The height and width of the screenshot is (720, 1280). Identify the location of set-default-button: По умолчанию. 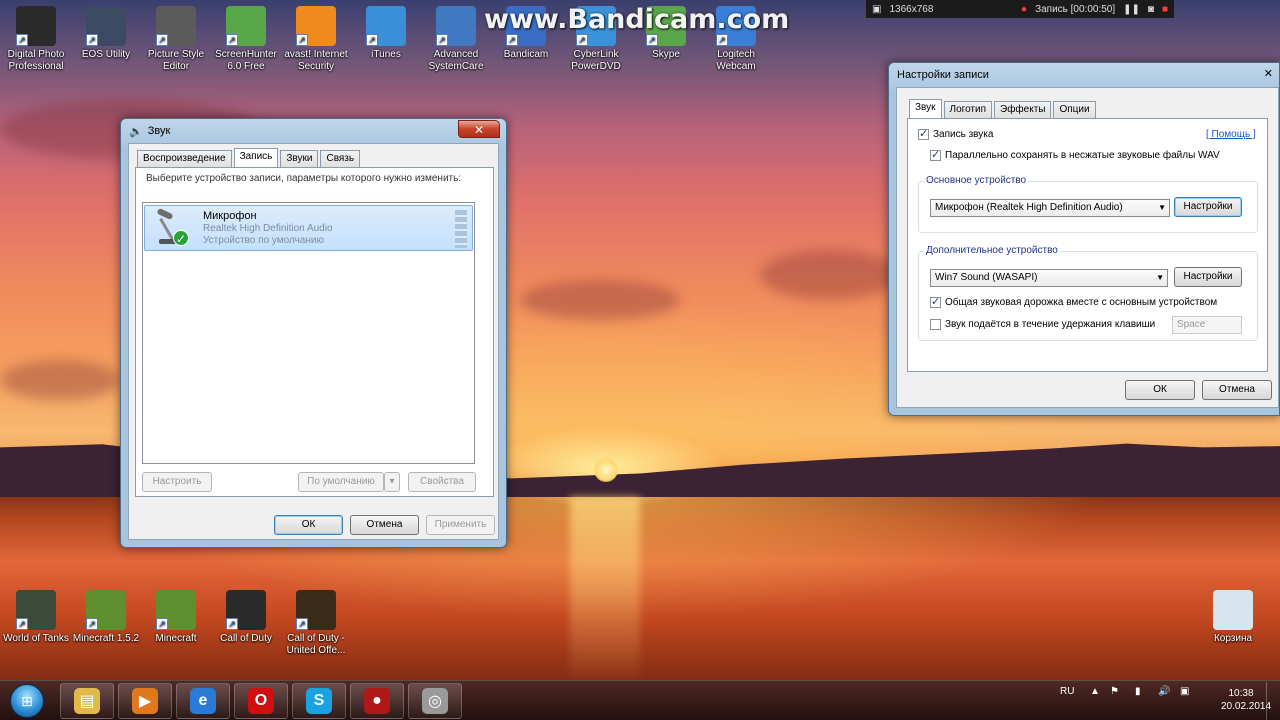
(341, 482).